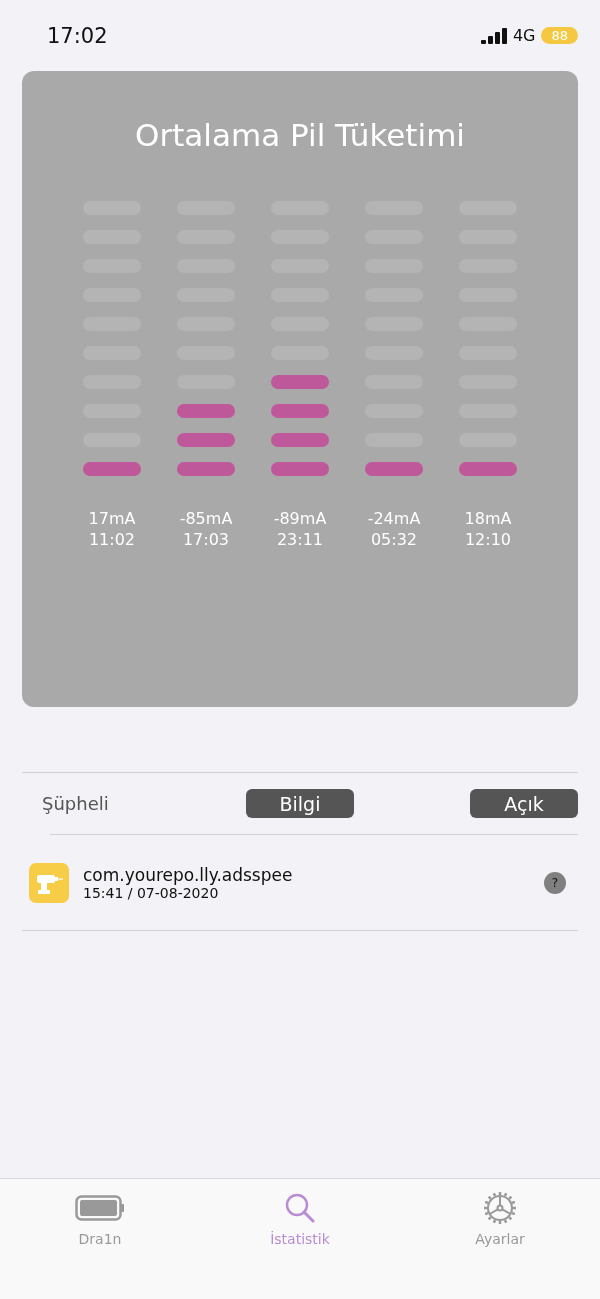 The height and width of the screenshot is (1299, 600). What do you see at coordinates (188, 874) in the screenshot?
I see `app-name: com.yourepo.lly.adsspee` at bounding box center [188, 874].